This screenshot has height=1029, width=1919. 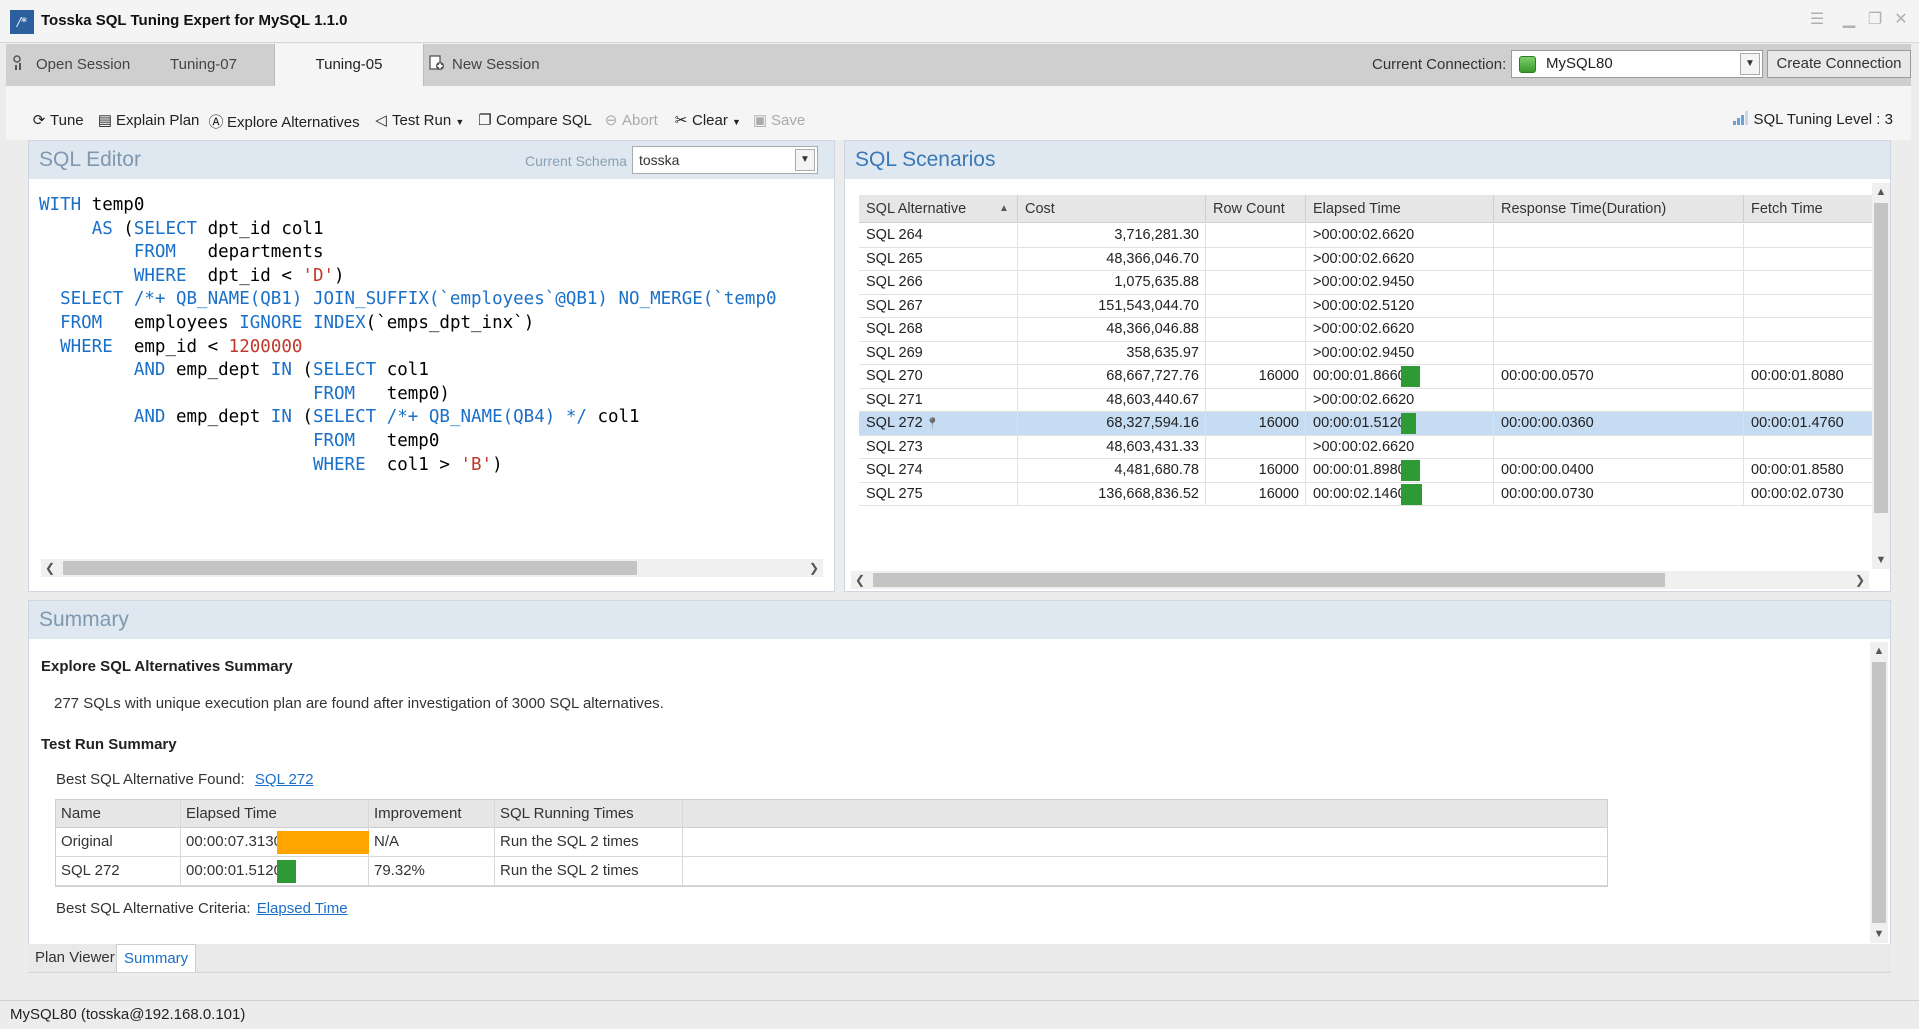 I want to click on test-run-dropdown-icon: ▼, so click(x=459, y=122).